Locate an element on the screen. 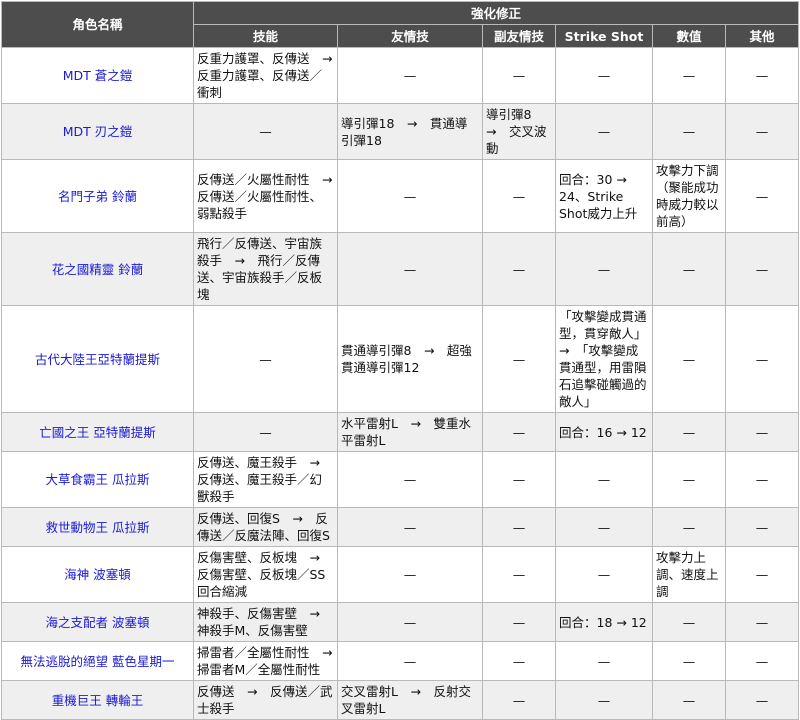  sub-friend-skill-cell: 導引彈8 → 交叉波動 is located at coordinates (519, 131).